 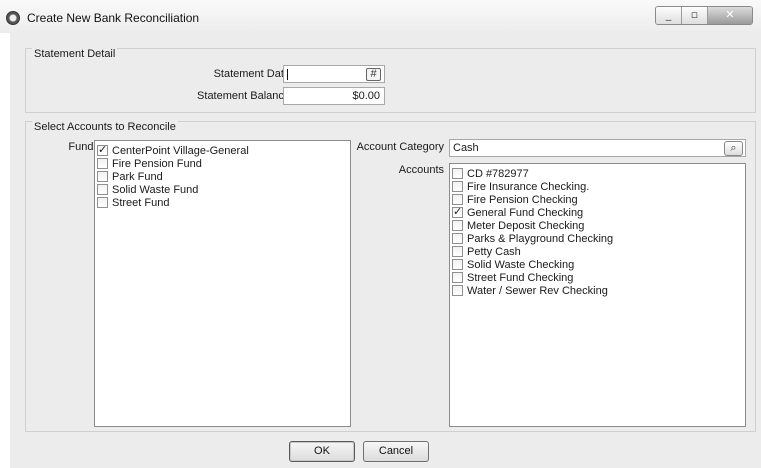 I want to click on title-bar: Create New Bank Reconciliation _ ▫ ✕, so click(x=380, y=16).